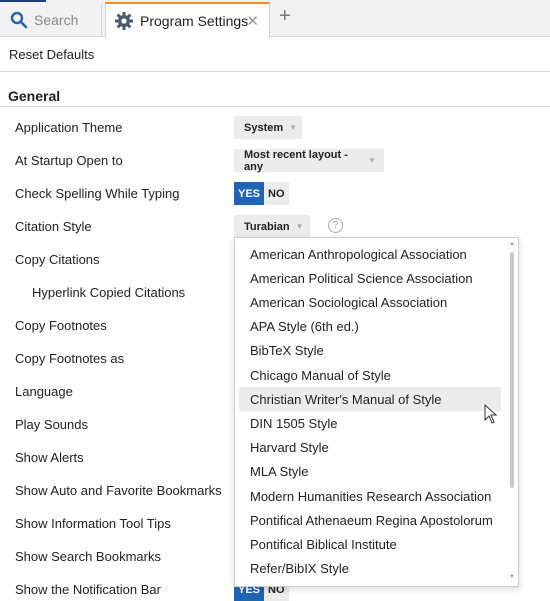  Describe the element at coordinates (19, 20) in the screenshot. I see `search-icon` at that location.